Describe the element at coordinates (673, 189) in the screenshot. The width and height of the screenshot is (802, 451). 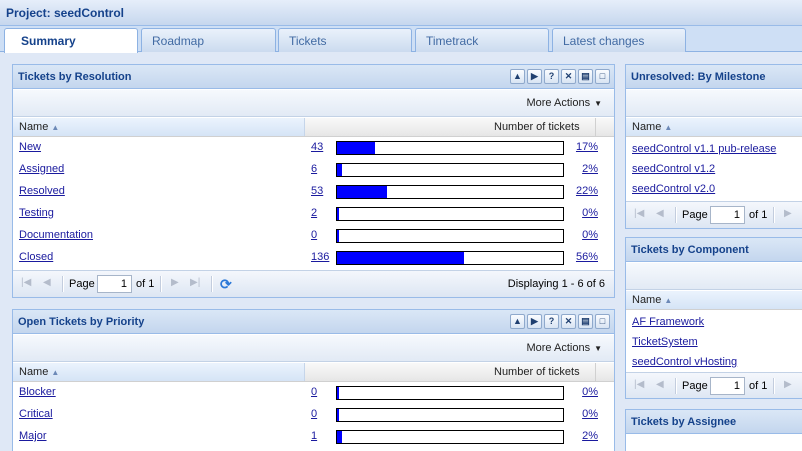
I see `list-item: seedControl v2.0` at that location.